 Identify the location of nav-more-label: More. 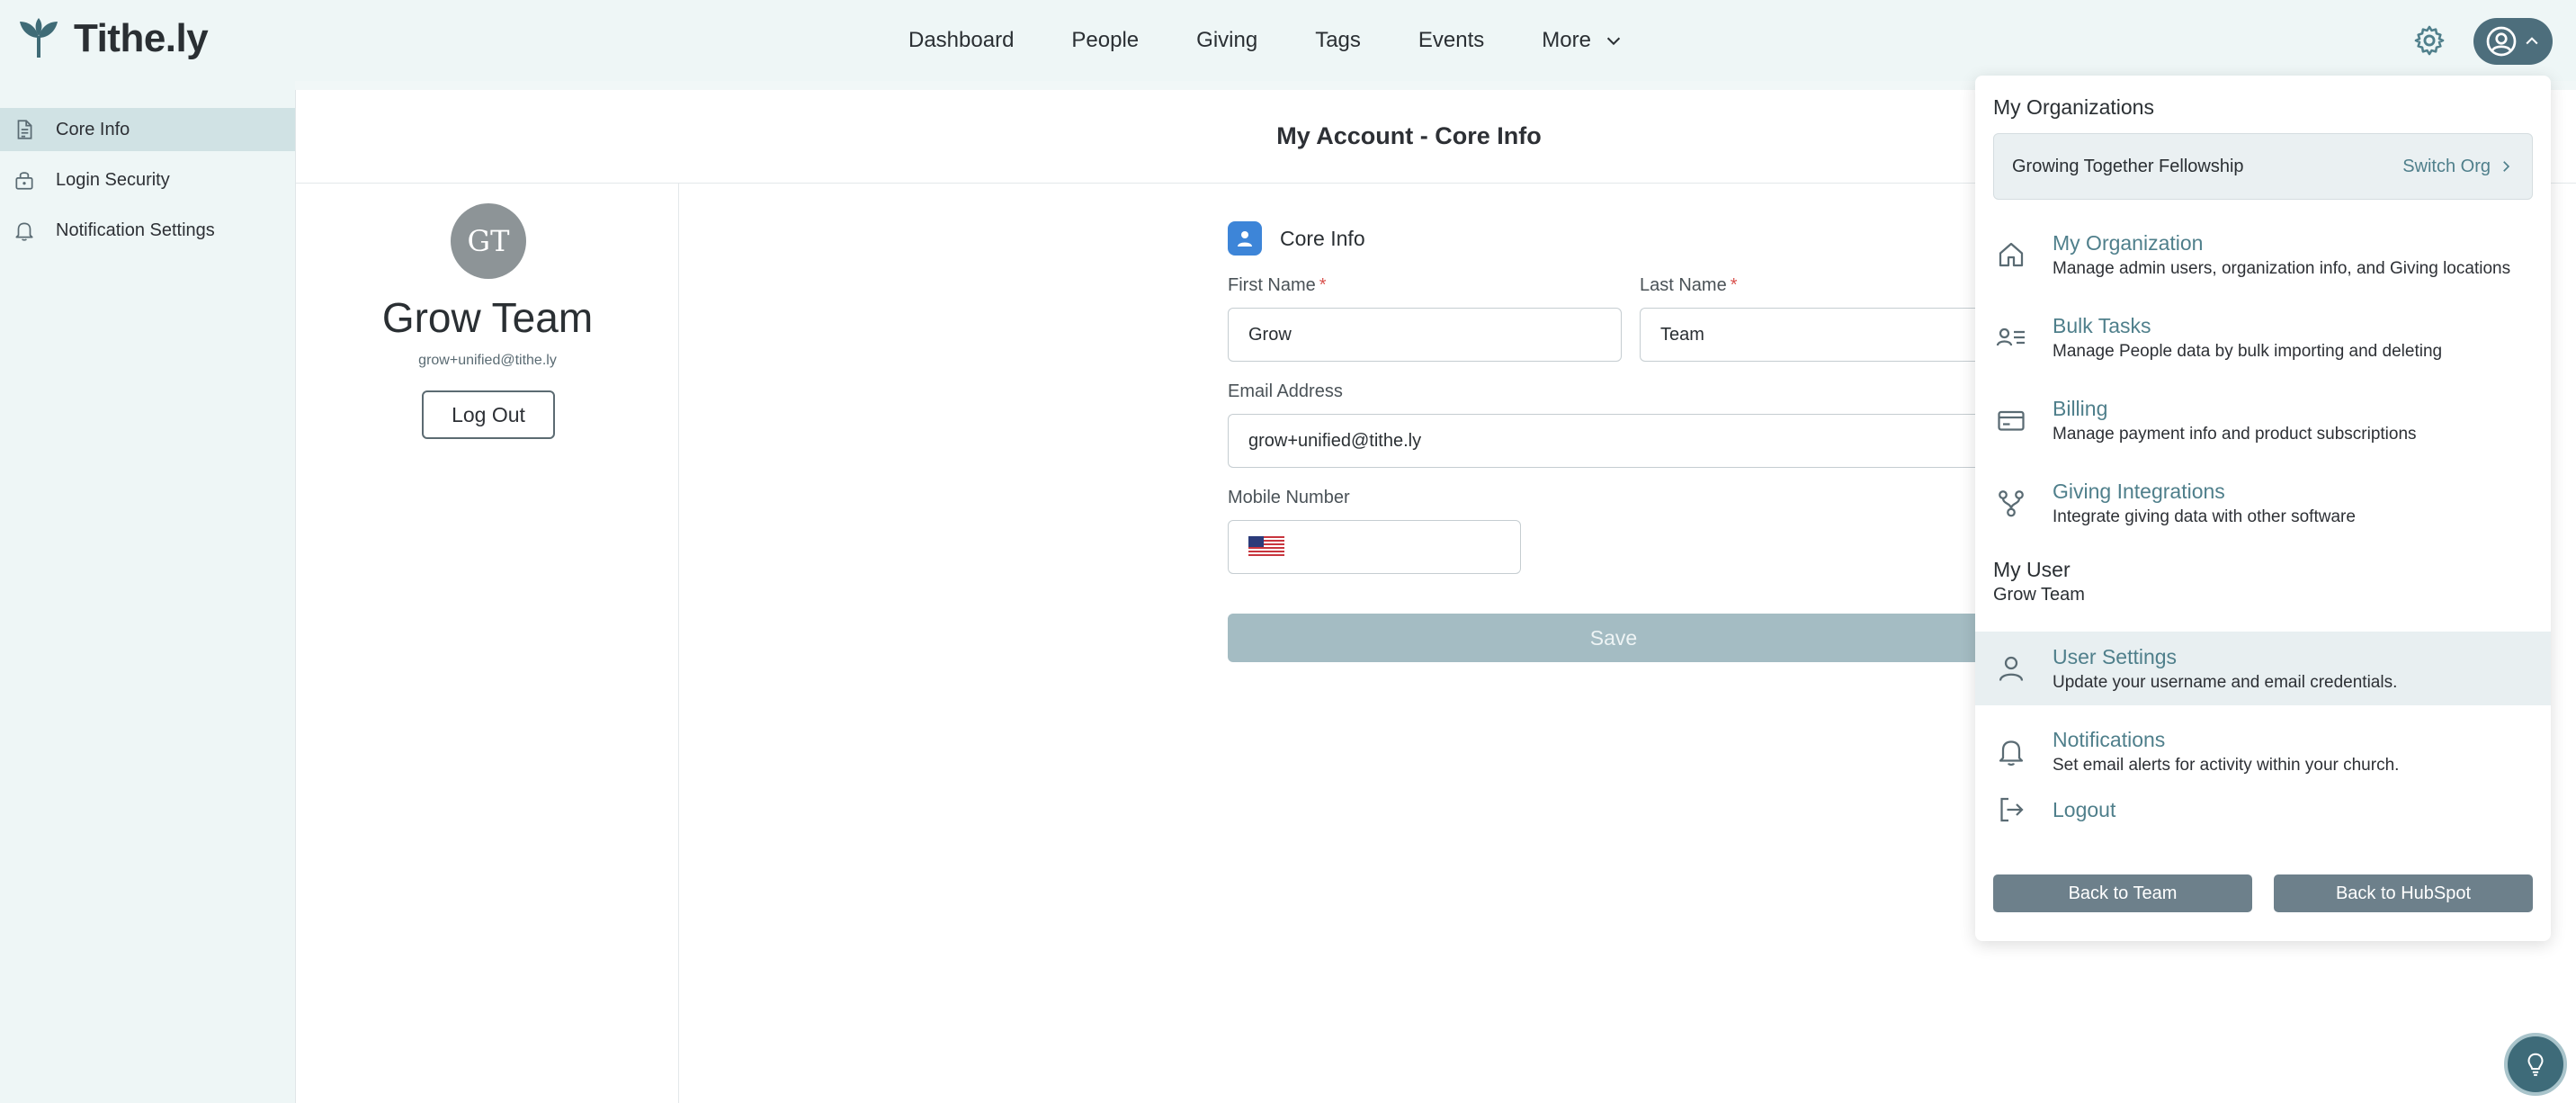
(1566, 40).